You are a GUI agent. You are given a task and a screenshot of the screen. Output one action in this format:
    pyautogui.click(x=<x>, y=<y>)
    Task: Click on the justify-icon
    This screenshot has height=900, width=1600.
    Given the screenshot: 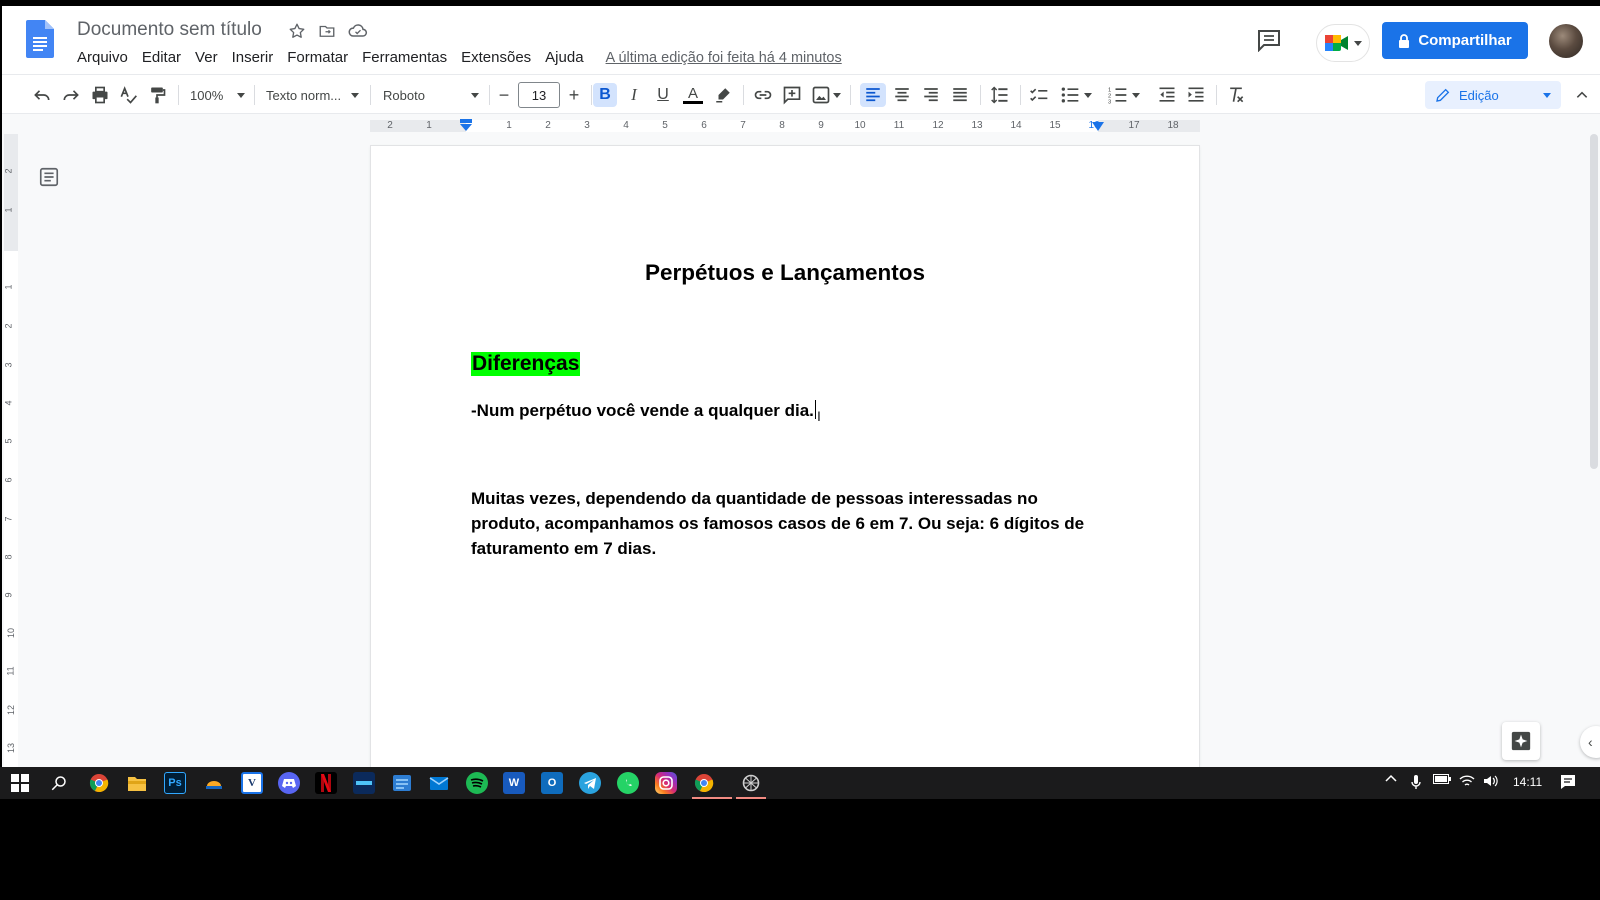 What is the action you would take?
    pyautogui.click(x=960, y=95)
    